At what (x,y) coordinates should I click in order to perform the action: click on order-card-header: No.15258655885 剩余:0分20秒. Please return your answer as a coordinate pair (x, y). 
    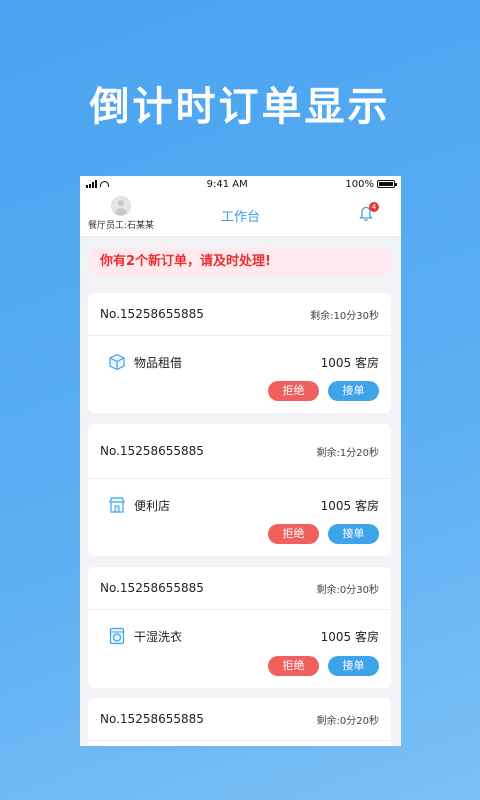
    Looking at the image, I should click on (239, 719).